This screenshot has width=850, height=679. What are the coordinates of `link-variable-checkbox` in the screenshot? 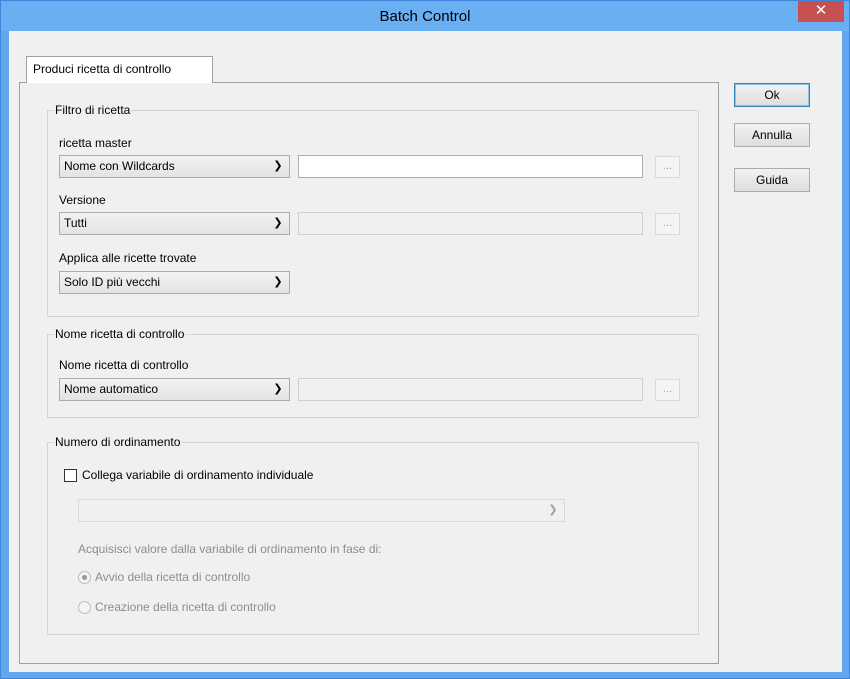 It's located at (70, 475).